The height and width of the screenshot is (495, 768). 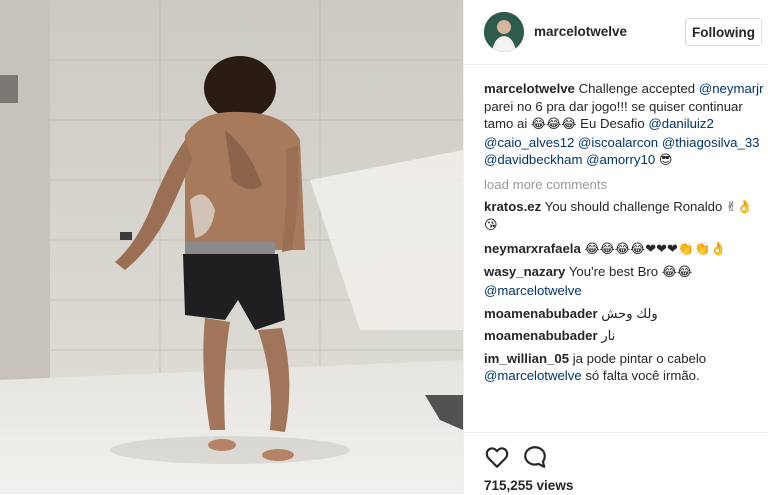 I want to click on following-button: Following, so click(x=723, y=32).